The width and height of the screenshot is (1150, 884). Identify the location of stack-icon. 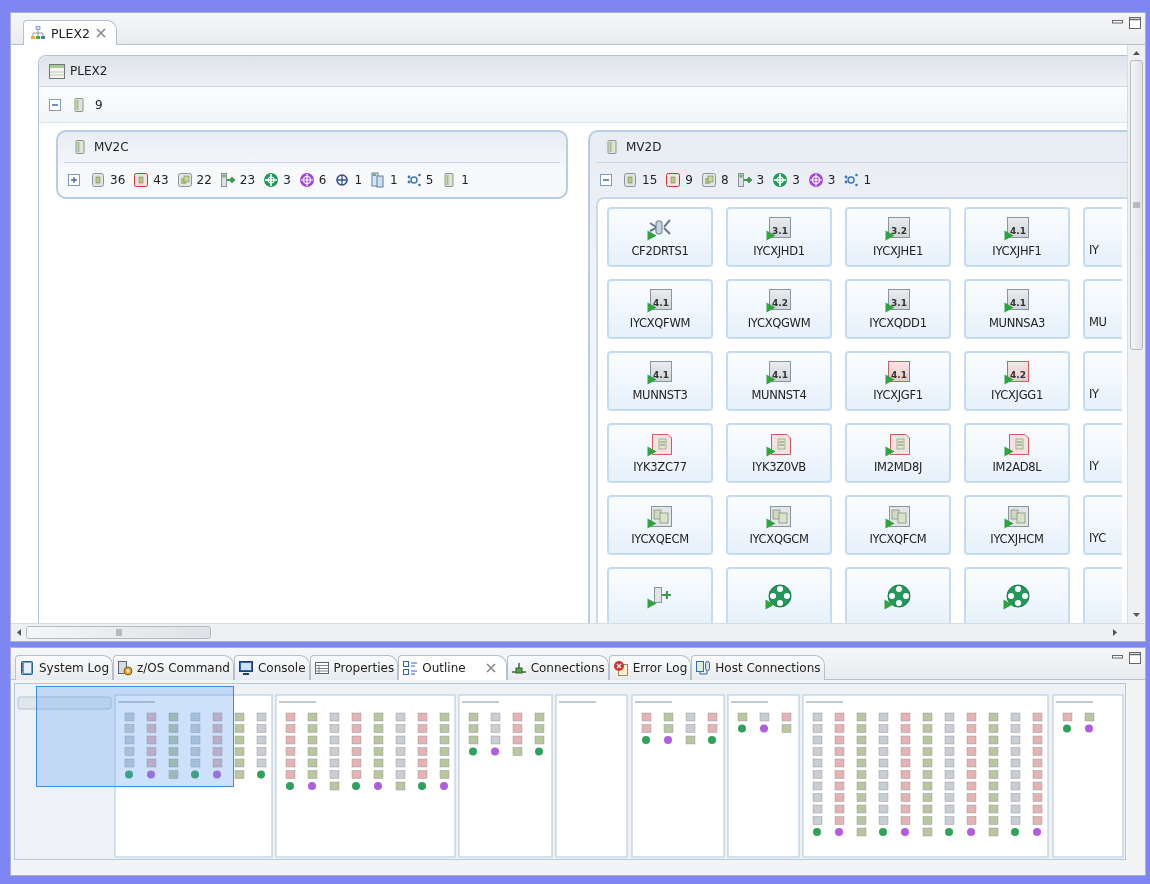
(378, 180).